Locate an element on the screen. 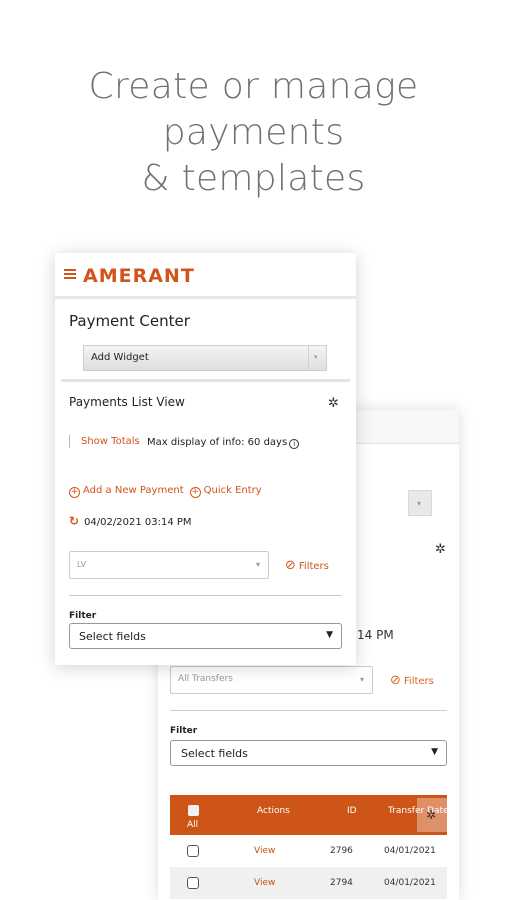  max-display-text: Max display of info: 60 days is located at coordinates (217, 442).